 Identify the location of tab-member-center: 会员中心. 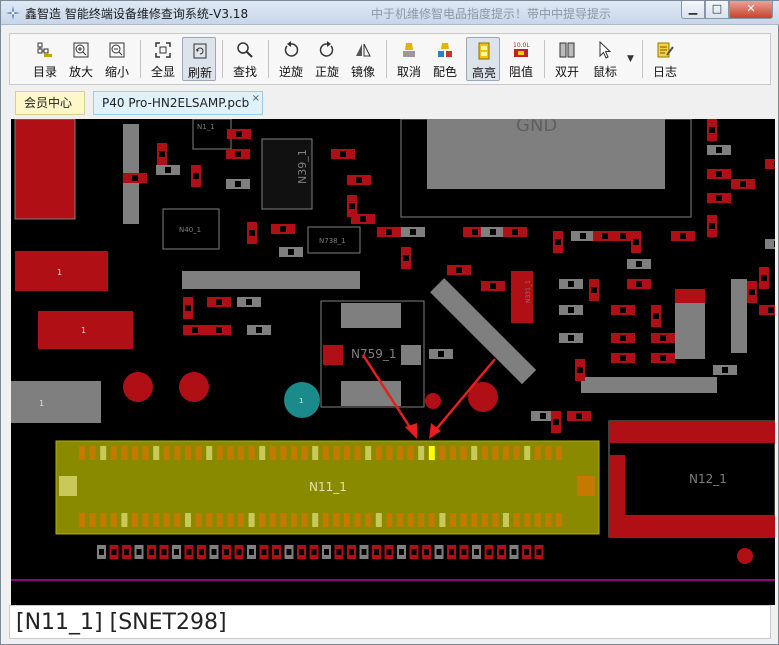
(50, 103).